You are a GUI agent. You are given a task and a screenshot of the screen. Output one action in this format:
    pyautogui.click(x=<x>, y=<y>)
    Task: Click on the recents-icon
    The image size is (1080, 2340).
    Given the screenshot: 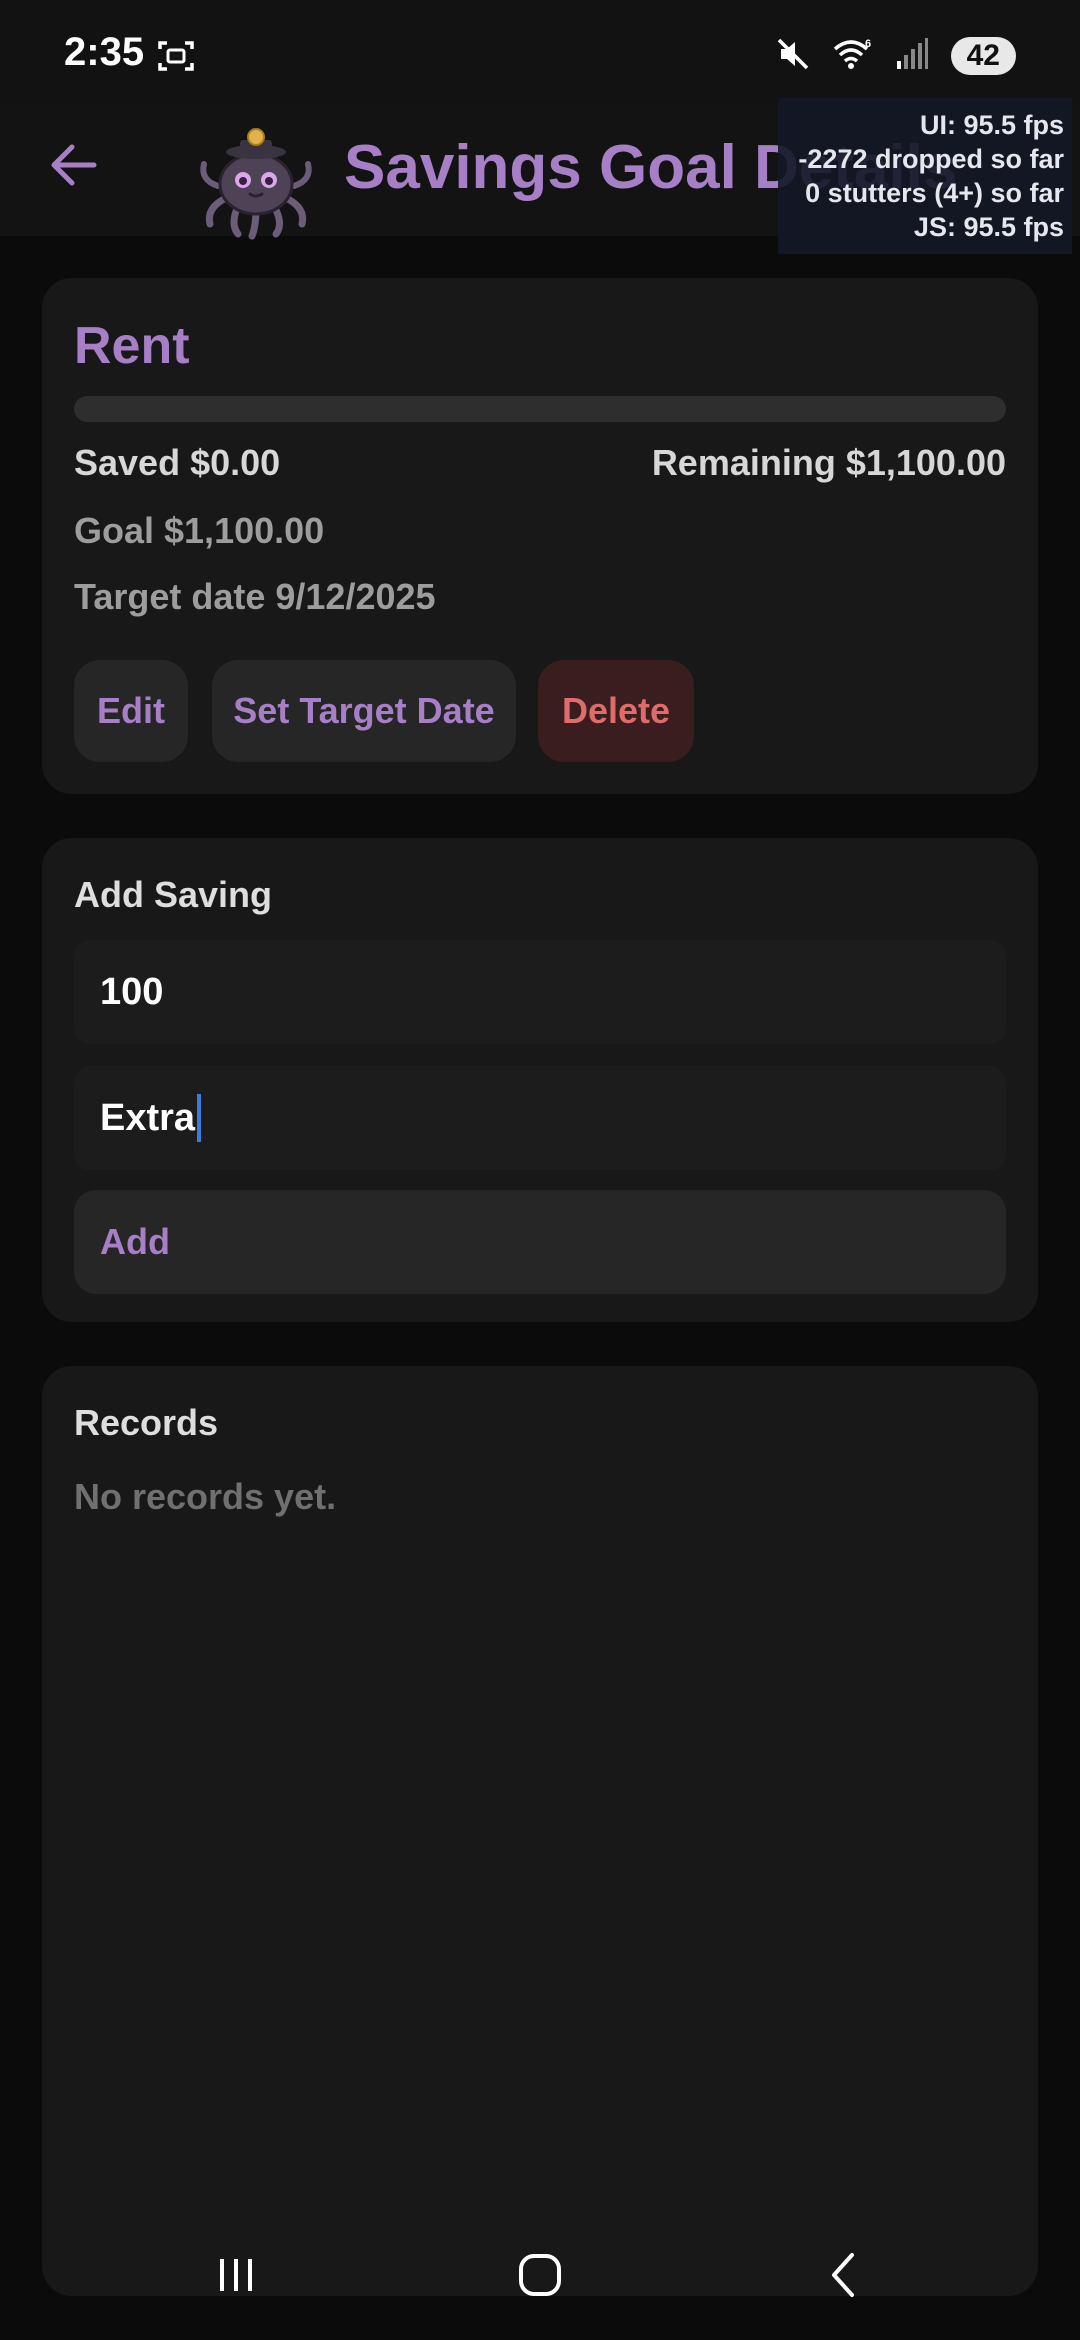 What is the action you would take?
    pyautogui.click(x=236, y=2275)
    